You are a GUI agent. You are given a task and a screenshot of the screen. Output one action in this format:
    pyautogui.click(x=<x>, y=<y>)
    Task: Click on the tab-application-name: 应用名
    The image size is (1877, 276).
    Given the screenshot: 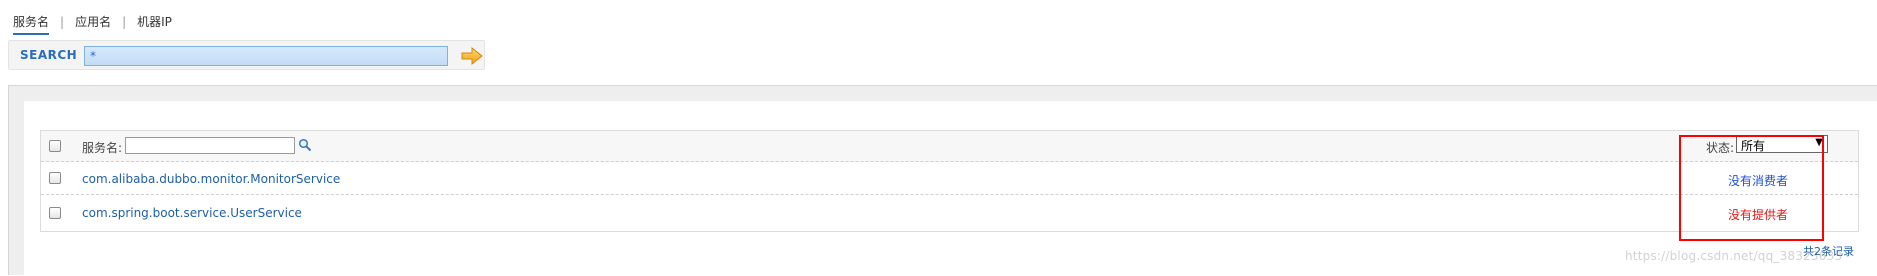 What is the action you would take?
    pyautogui.click(x=93, y=22)
    